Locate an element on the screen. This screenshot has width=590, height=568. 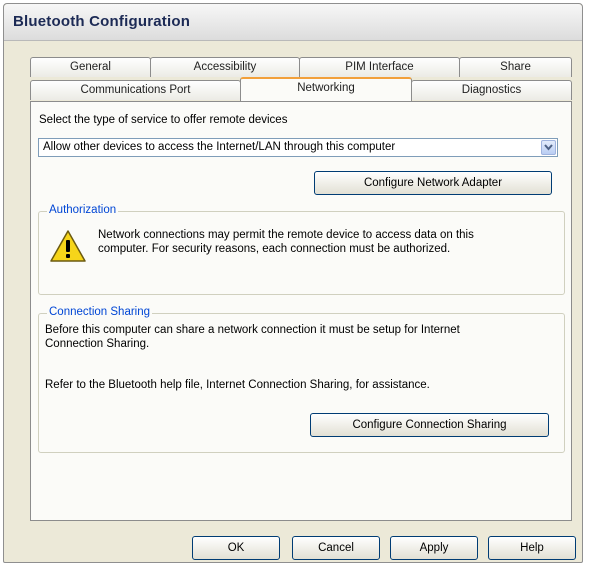
apply-button: Apply is located at coordinates (434, 548).